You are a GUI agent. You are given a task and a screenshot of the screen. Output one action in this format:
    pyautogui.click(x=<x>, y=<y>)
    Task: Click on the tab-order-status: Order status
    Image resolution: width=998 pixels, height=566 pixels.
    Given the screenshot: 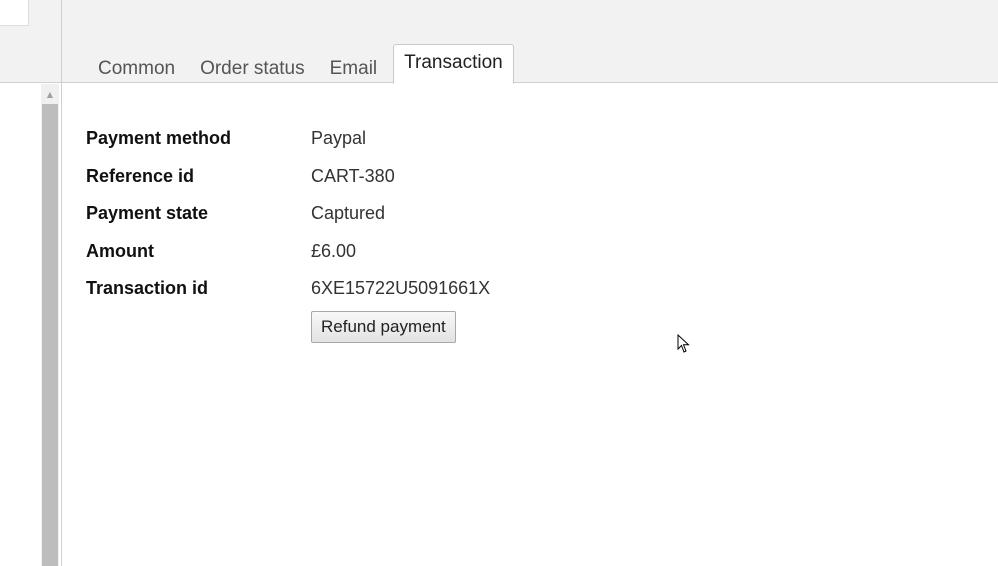 What is the action you would take?
    pyautogui.click(x=252, y=67)
    